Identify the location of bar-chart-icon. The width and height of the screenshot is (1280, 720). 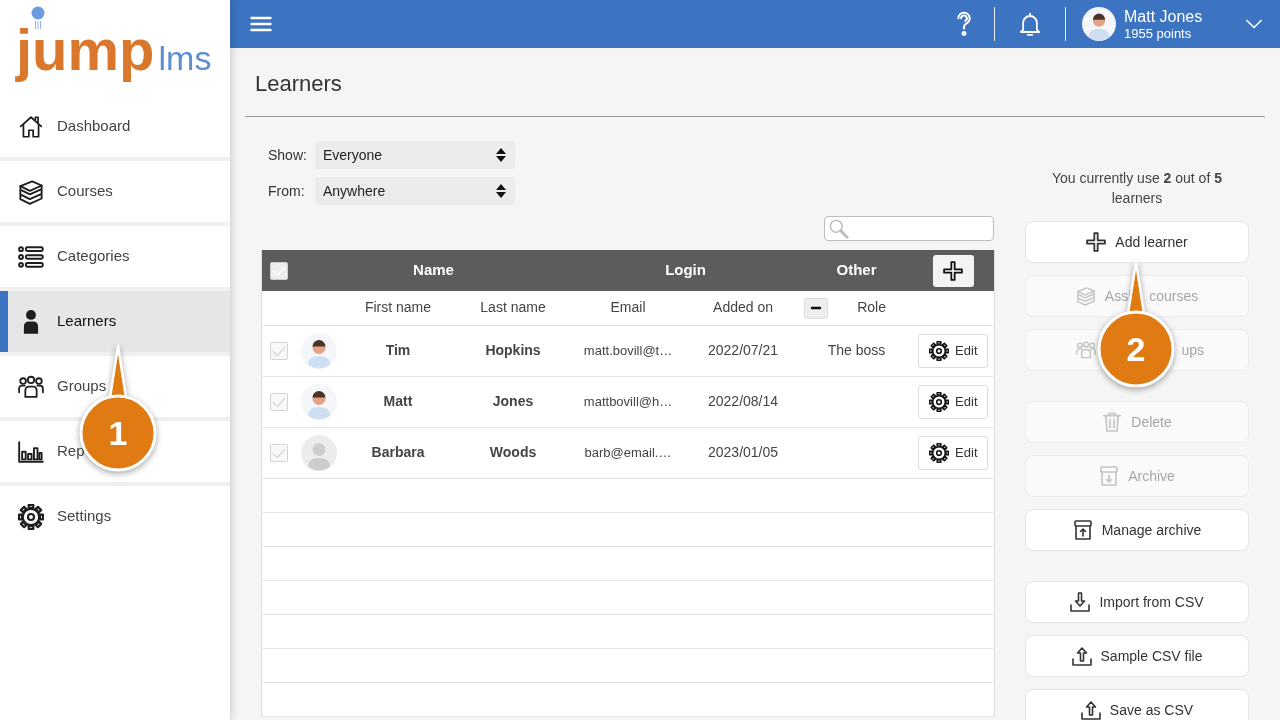
(31, 451).